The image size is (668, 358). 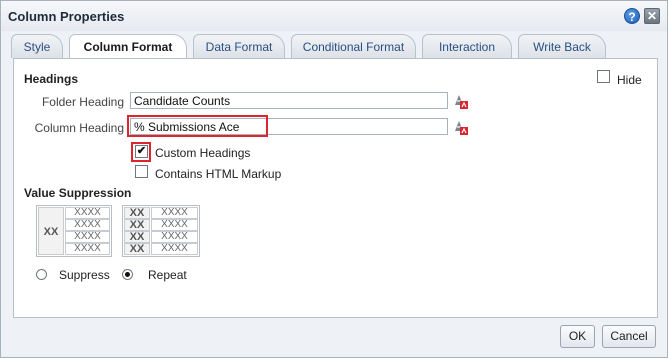 What do you see at coordinates (652, 16) in the screenshot?
I see `close-icon: ✕` at bounding box center [652, 16].